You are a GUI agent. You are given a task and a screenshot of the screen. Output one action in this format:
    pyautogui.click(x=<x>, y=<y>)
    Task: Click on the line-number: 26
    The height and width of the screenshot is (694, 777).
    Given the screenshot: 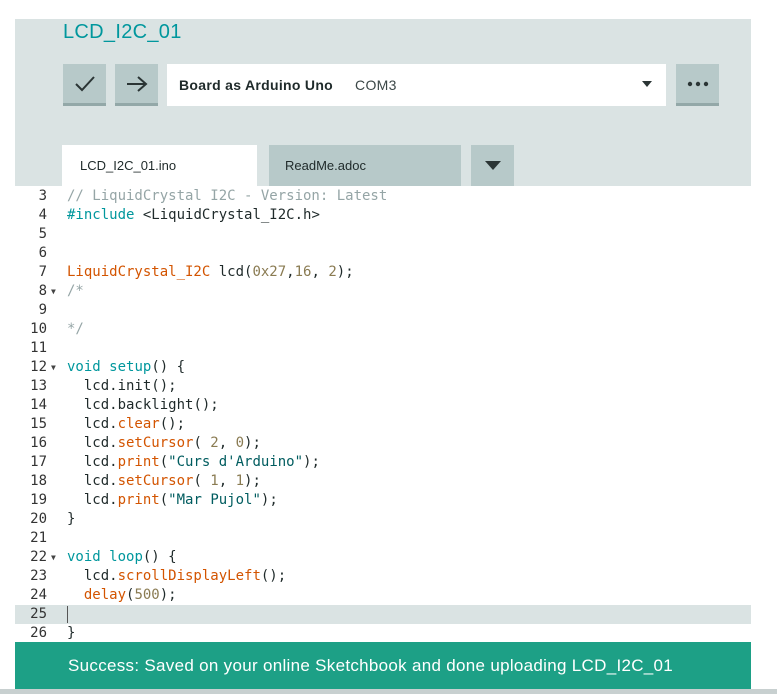 What is the action you would take?
    pyautogui.click(x=38, y=633)
    